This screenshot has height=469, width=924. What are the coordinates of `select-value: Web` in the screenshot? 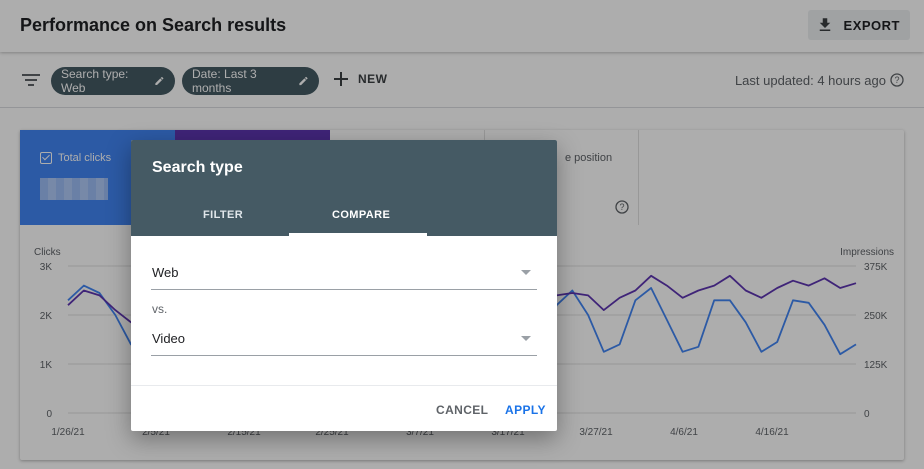 It's located at (165, 272).